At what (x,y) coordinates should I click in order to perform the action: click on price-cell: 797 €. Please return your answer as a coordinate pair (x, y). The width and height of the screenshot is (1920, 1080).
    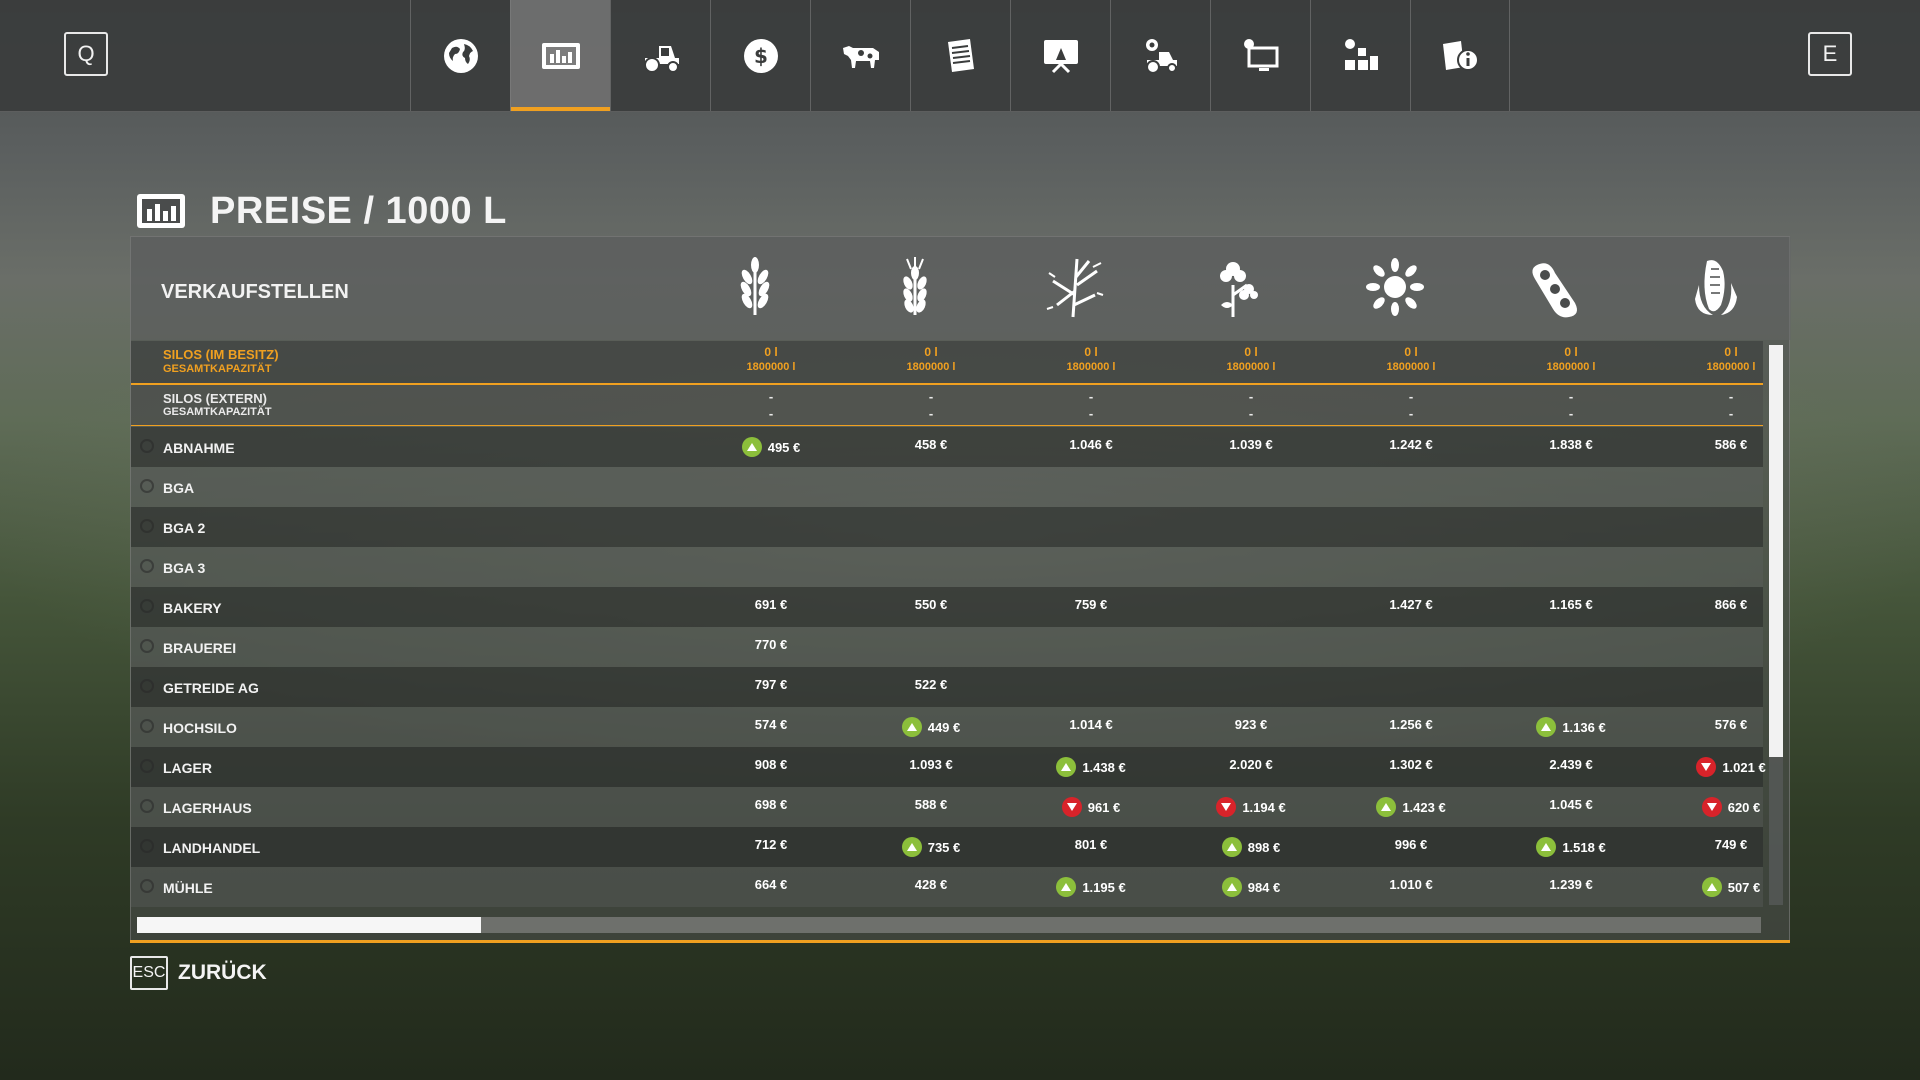
    Looking at the image, I should click on (771, 684).